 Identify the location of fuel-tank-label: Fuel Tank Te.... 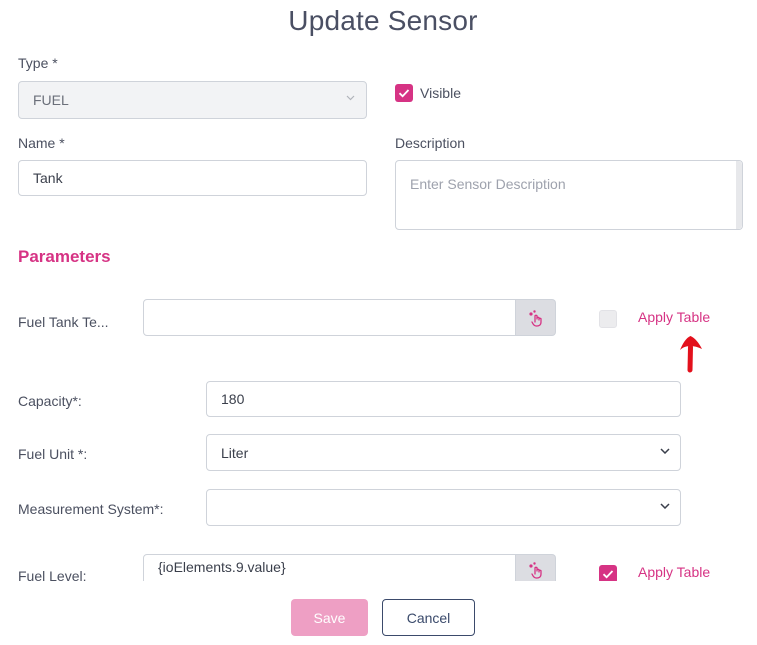
(63, 322).